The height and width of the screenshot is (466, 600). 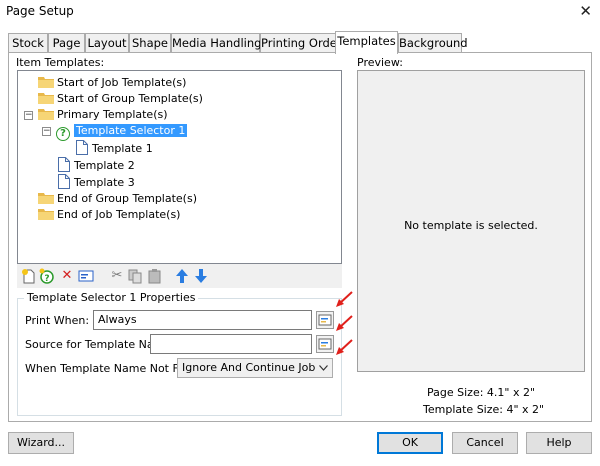 I want to click on tab-layout: Layout, so click(x=107, y=43).